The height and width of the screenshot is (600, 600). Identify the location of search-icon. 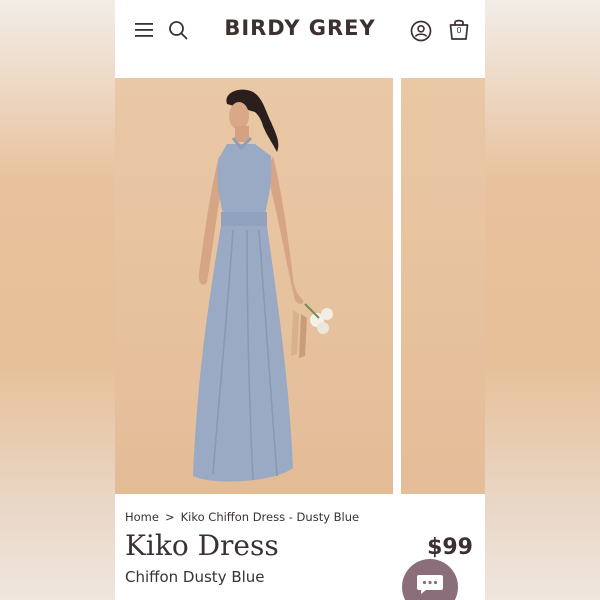
(178, 30).